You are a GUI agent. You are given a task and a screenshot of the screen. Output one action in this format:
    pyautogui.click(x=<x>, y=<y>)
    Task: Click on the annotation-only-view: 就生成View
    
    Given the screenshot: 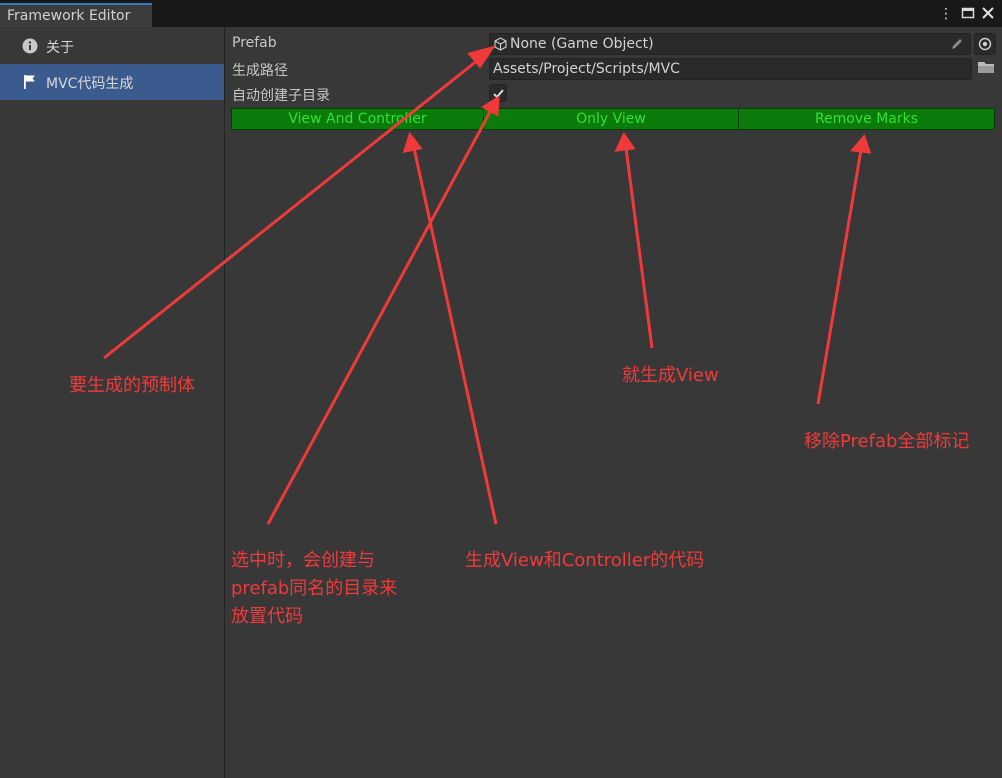 What is the action you would take?
    pyautogui.click(x=670, y=375)
    